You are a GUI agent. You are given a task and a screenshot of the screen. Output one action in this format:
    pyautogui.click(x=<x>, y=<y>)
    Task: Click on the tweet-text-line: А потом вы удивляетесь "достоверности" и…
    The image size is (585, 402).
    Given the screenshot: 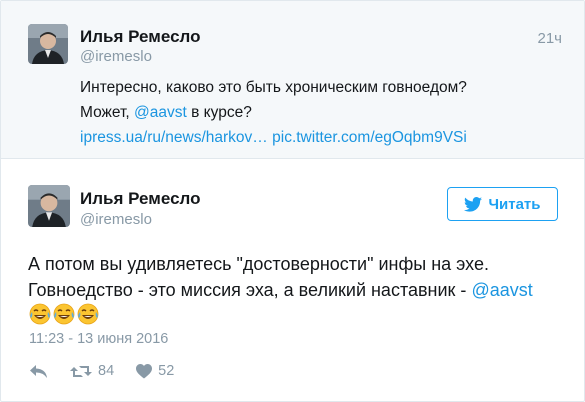 What is the action you would take?
    pyautogui.click(x=258, y=264)
    